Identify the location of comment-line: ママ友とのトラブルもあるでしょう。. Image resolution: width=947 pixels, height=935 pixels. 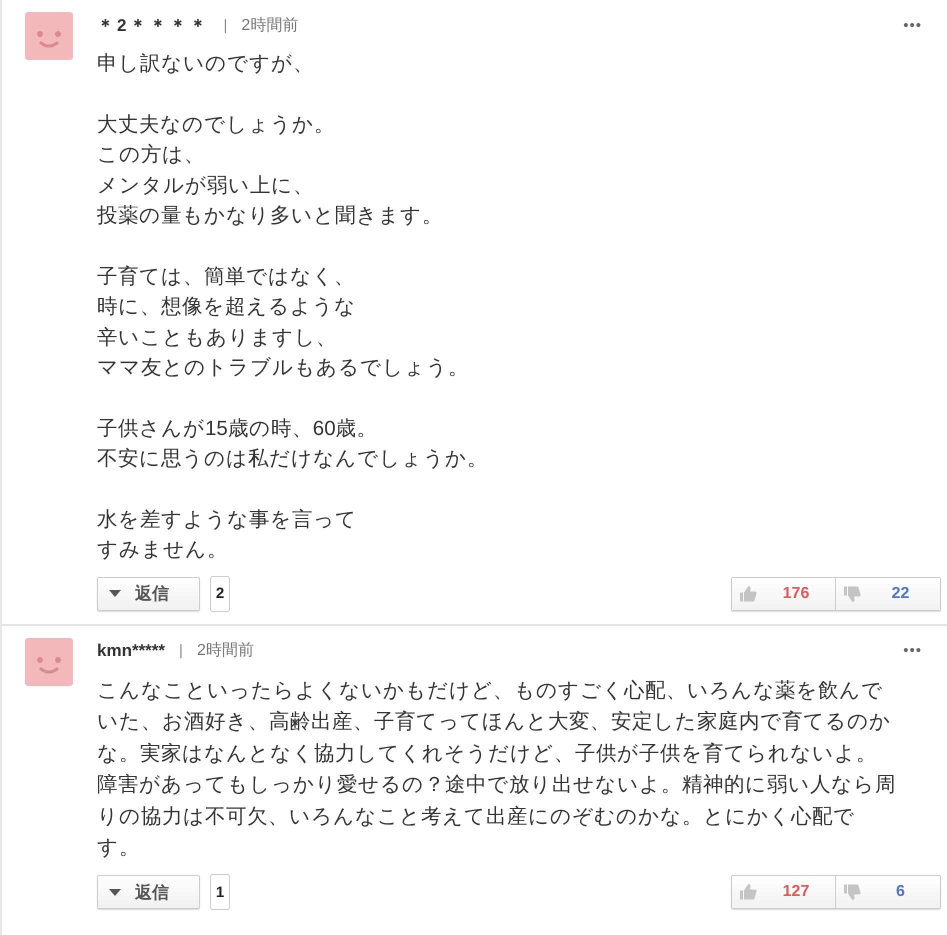
(283, 368).